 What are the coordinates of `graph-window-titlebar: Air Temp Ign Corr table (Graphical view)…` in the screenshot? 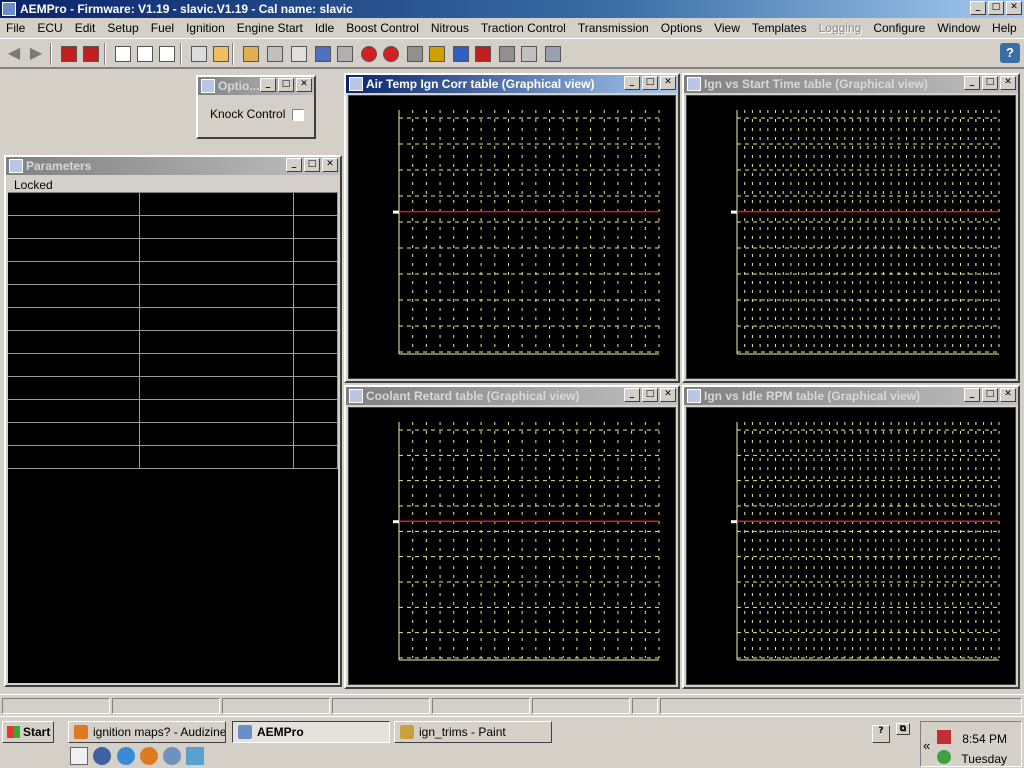 It's located at (512, 84).